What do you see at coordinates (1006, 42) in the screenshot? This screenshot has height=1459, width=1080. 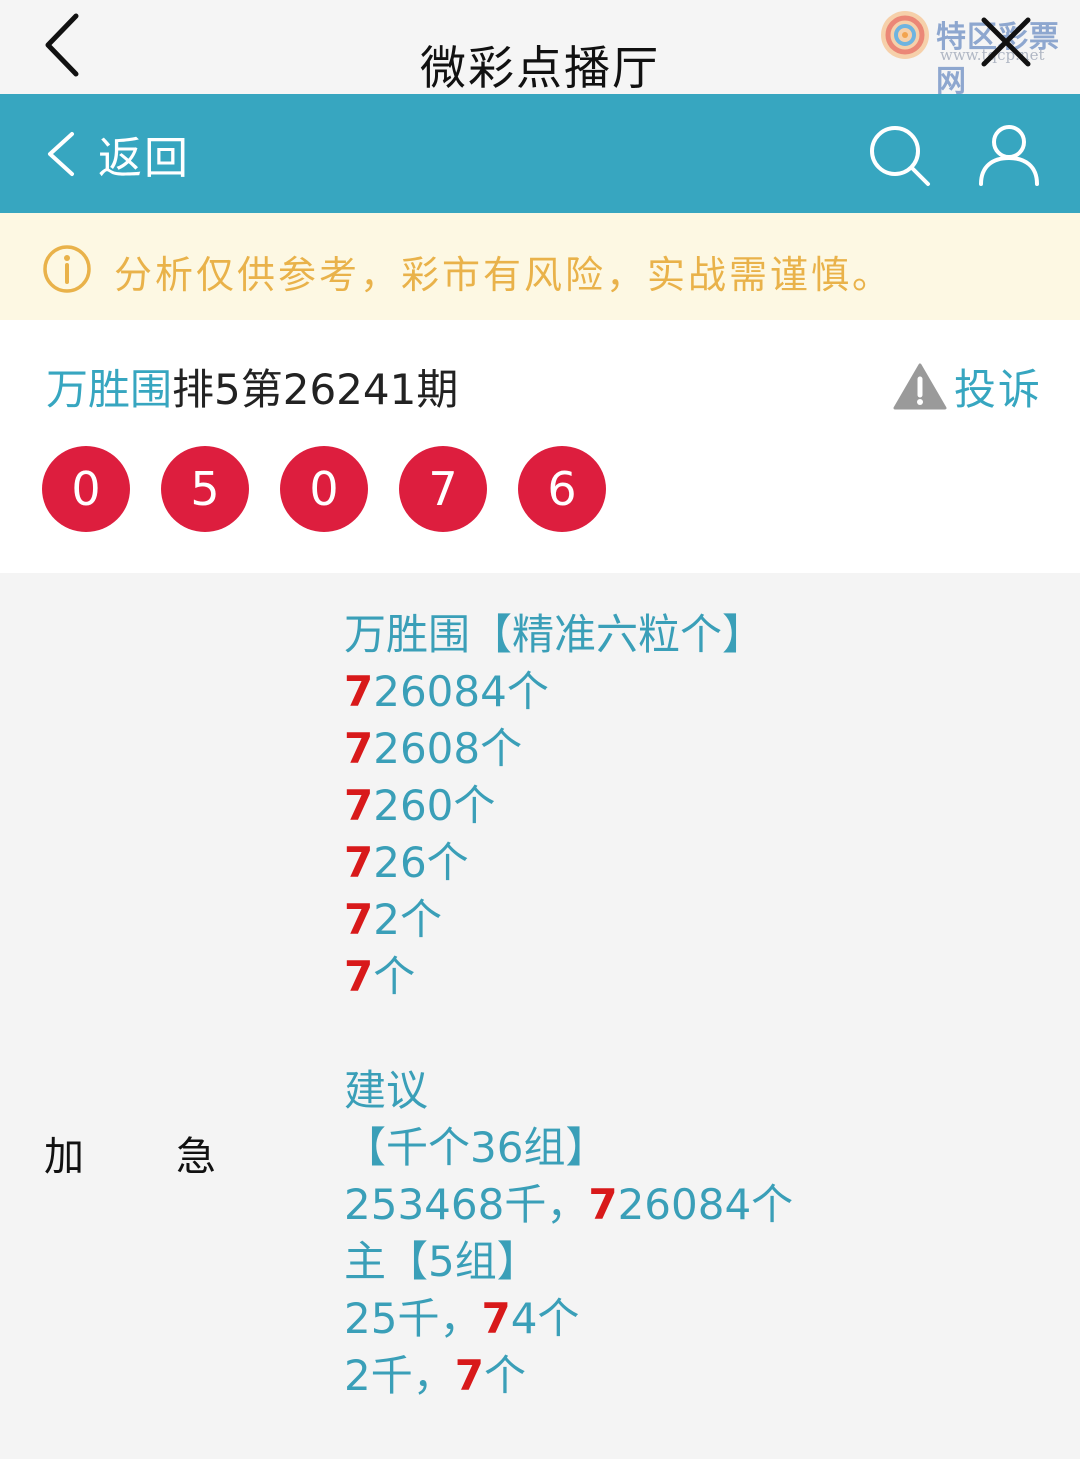 I see `close-icon` at bounding box center [1006, 42].